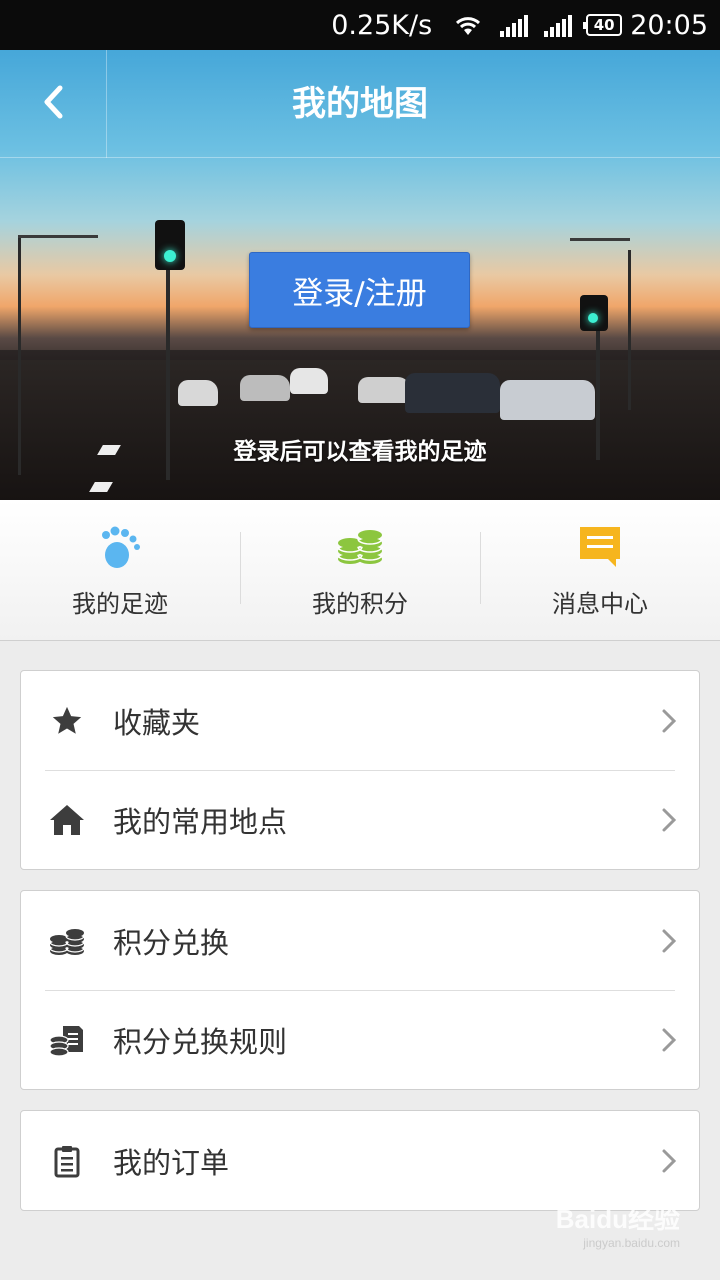  What do you see at coordinates (157, 722) in the screenshot?
I see `menu-item-label: 收藏夹` at bounding box center [157, 722].